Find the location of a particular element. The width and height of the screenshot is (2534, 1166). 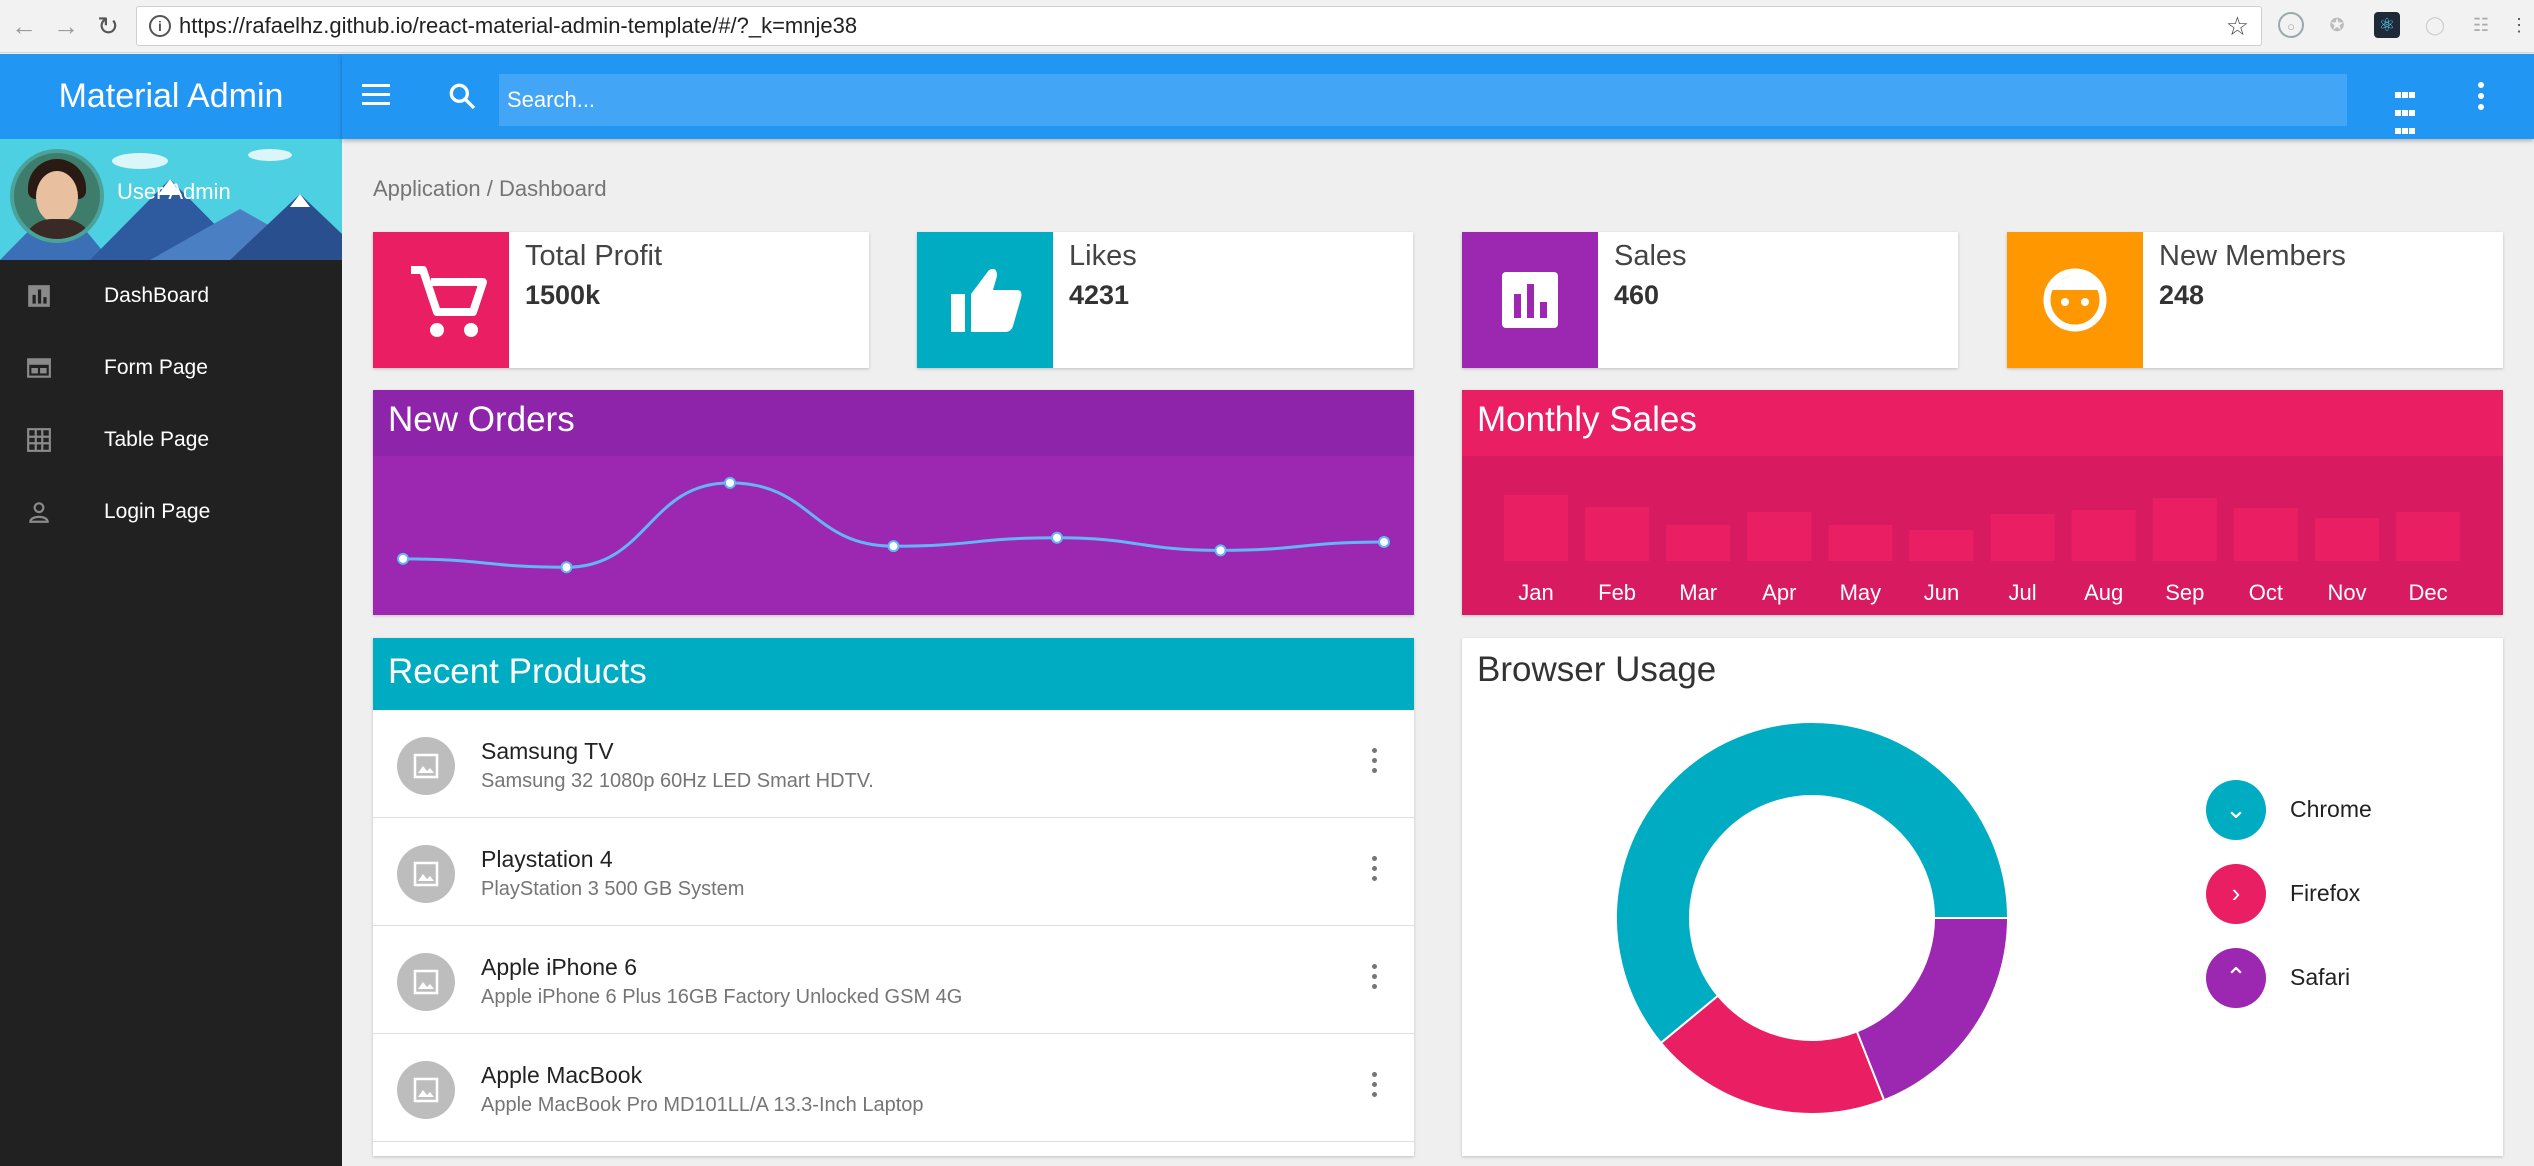

sidebar-item-label: Login Page is located at coordinates (157, 511).